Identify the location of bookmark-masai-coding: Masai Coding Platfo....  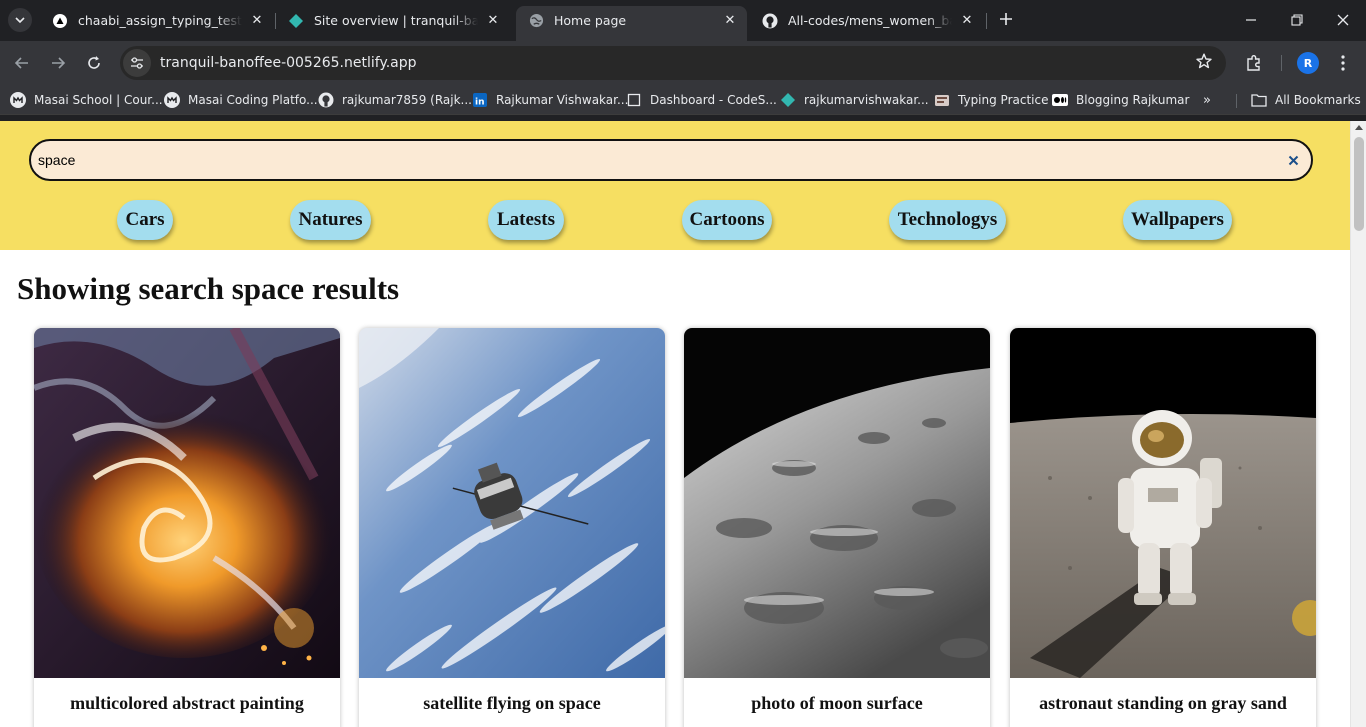
(241, 100).